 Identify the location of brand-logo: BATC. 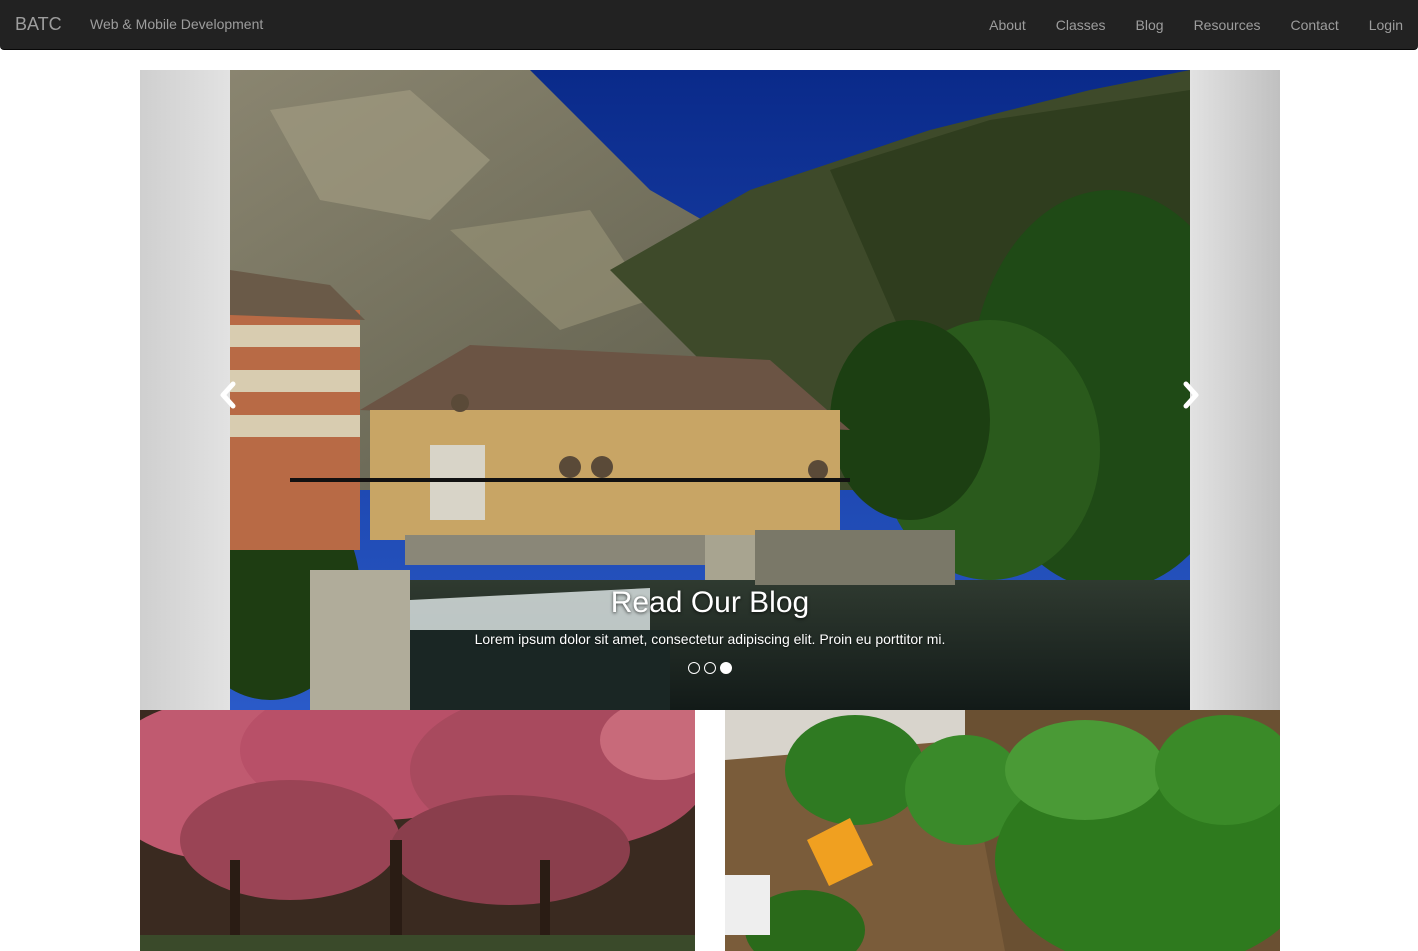
(38, 24).